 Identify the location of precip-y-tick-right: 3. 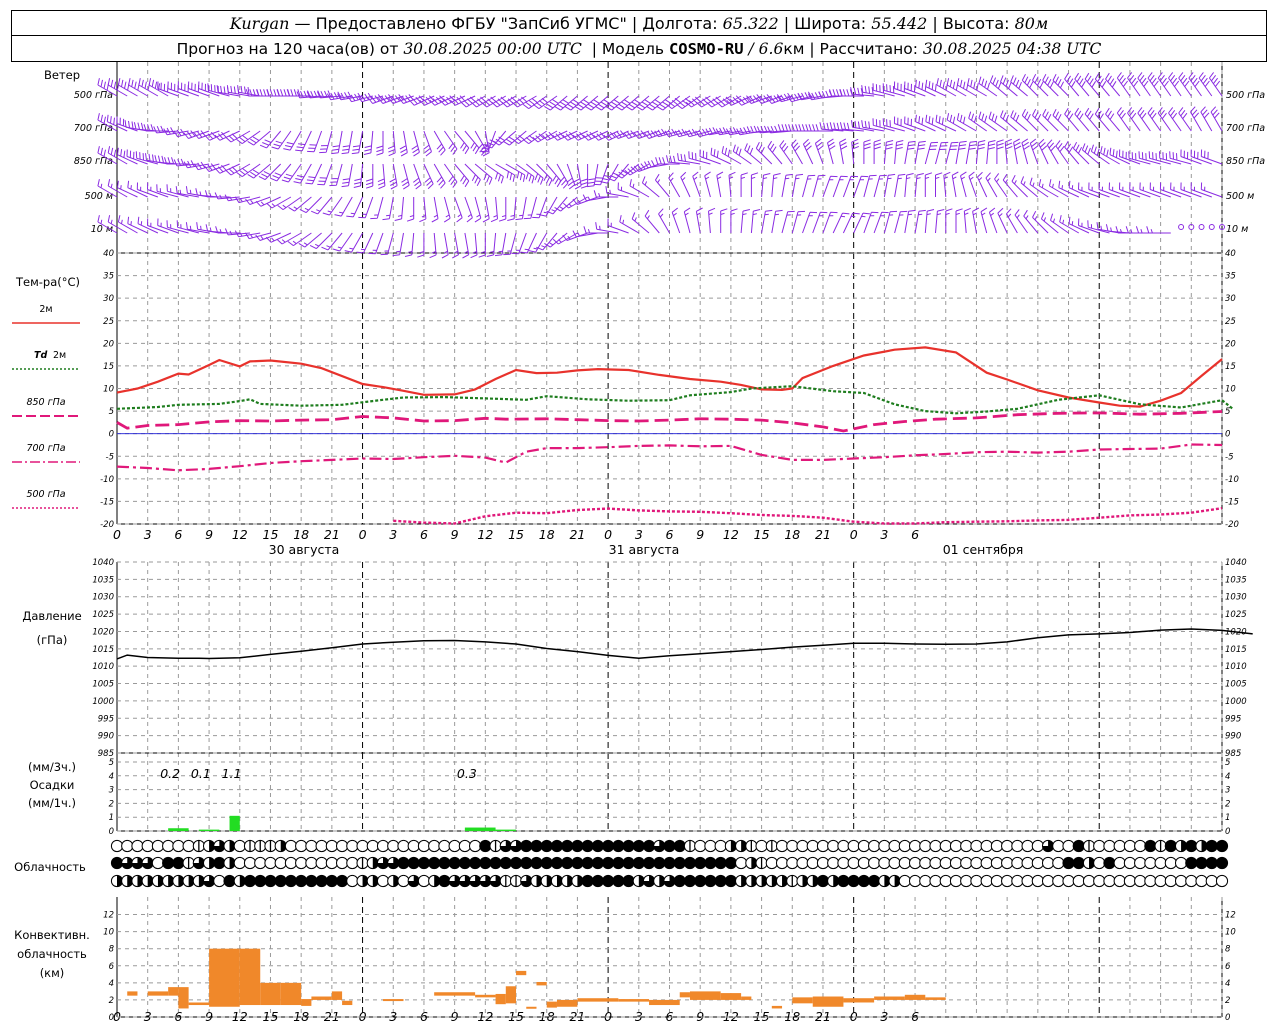
(1227, 791).